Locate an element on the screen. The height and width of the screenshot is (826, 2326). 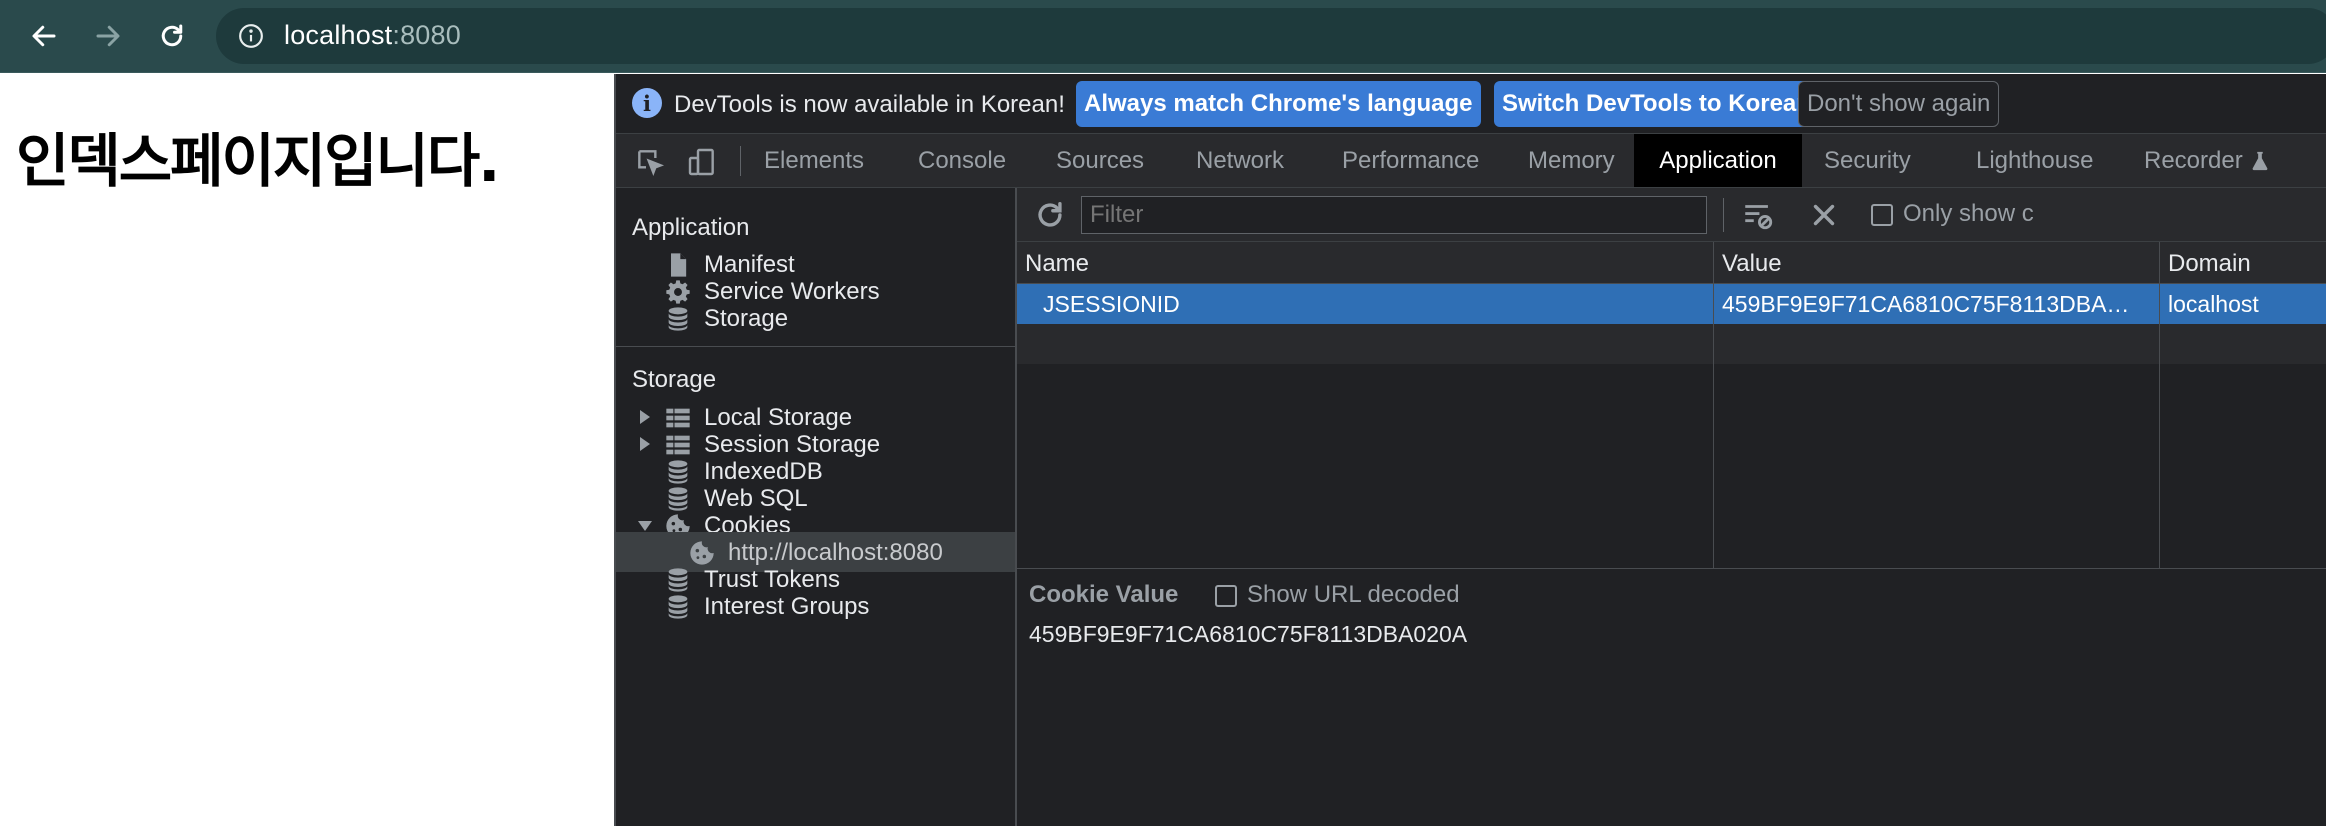
info-icon: i is located at coordinates (647, 103).